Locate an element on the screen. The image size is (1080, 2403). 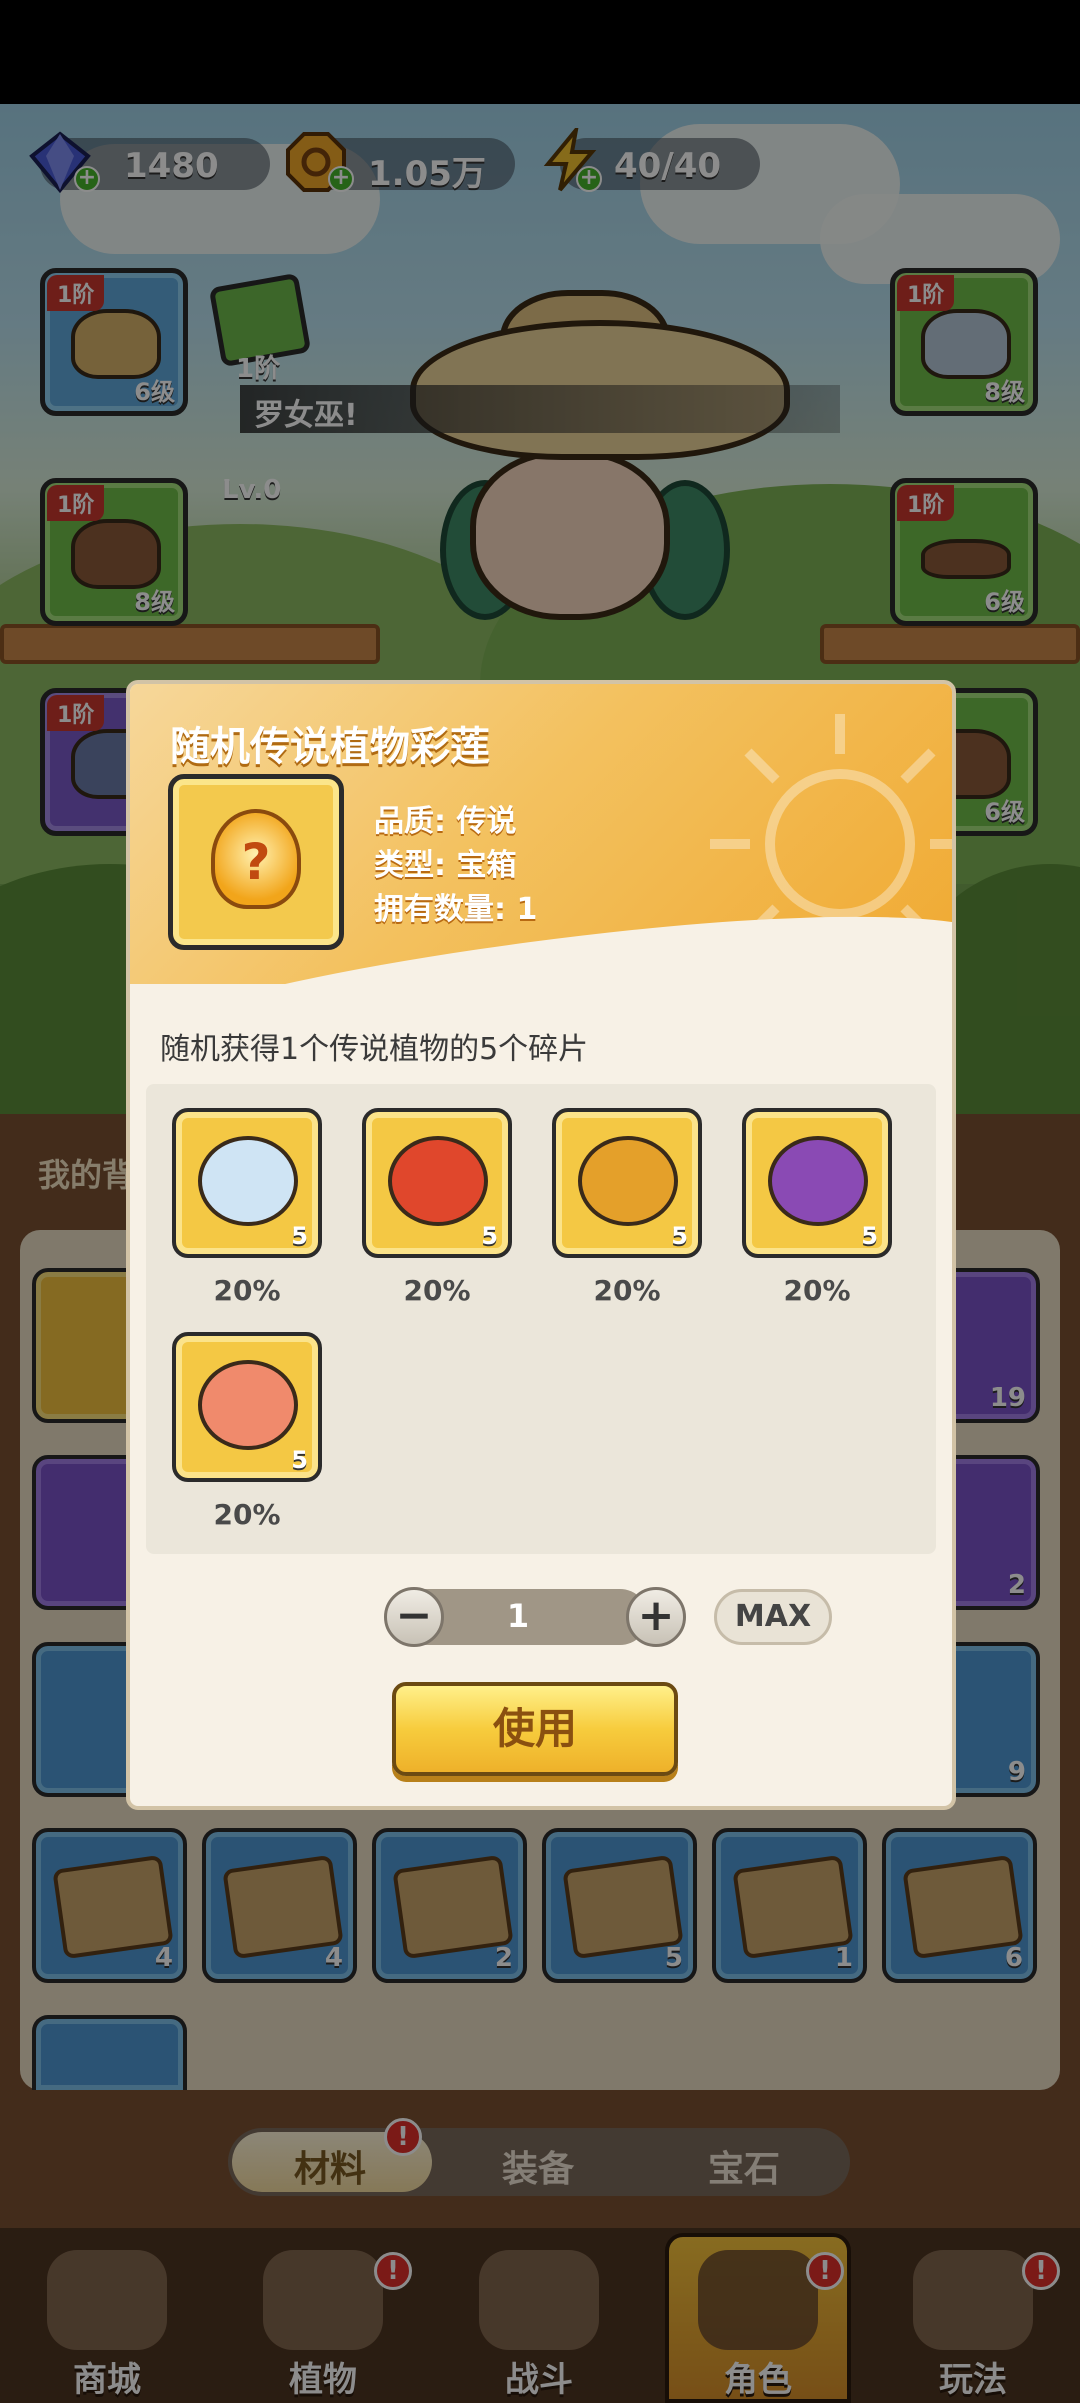
ice-spirit-icon is located at coordinates (248, 1181).